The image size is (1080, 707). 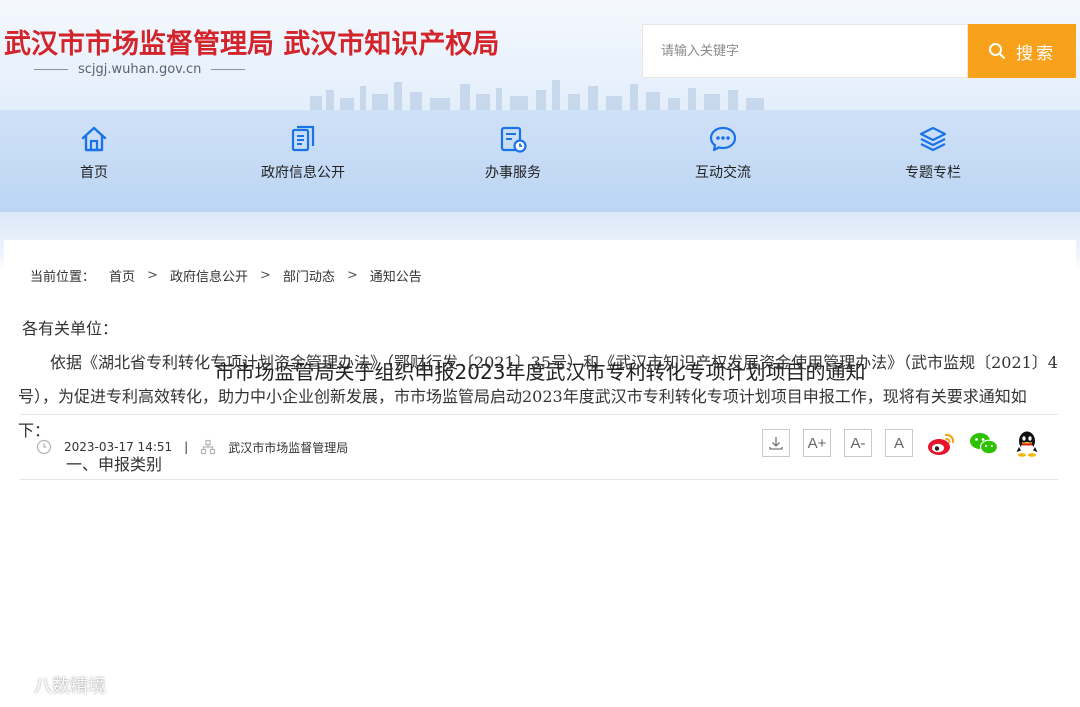 What do you see at coordinates (63, 277) in the screenshot?
I see `breadcrumb-prefix: 当前位置：` at bounding box center [63, 277].